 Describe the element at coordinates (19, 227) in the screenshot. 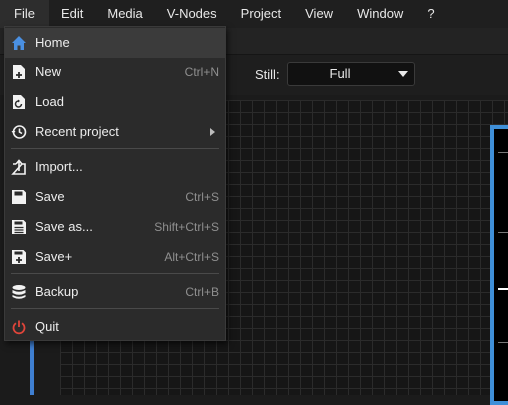

I see `save-as-icon` at that location.